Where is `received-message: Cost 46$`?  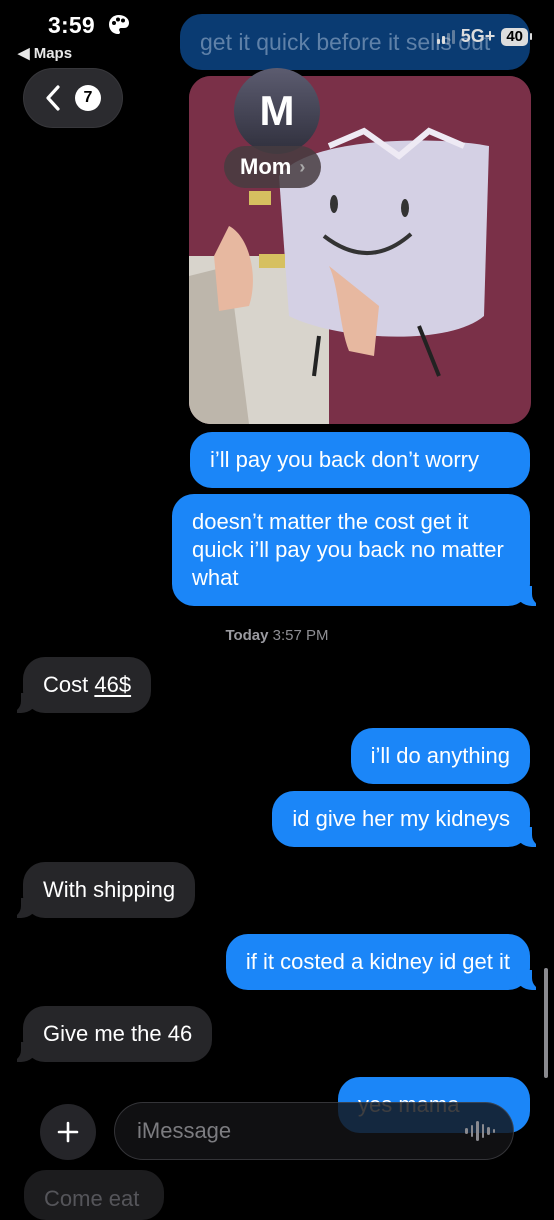
received-message: Cost 46$ is located at coordinates (79, 685).